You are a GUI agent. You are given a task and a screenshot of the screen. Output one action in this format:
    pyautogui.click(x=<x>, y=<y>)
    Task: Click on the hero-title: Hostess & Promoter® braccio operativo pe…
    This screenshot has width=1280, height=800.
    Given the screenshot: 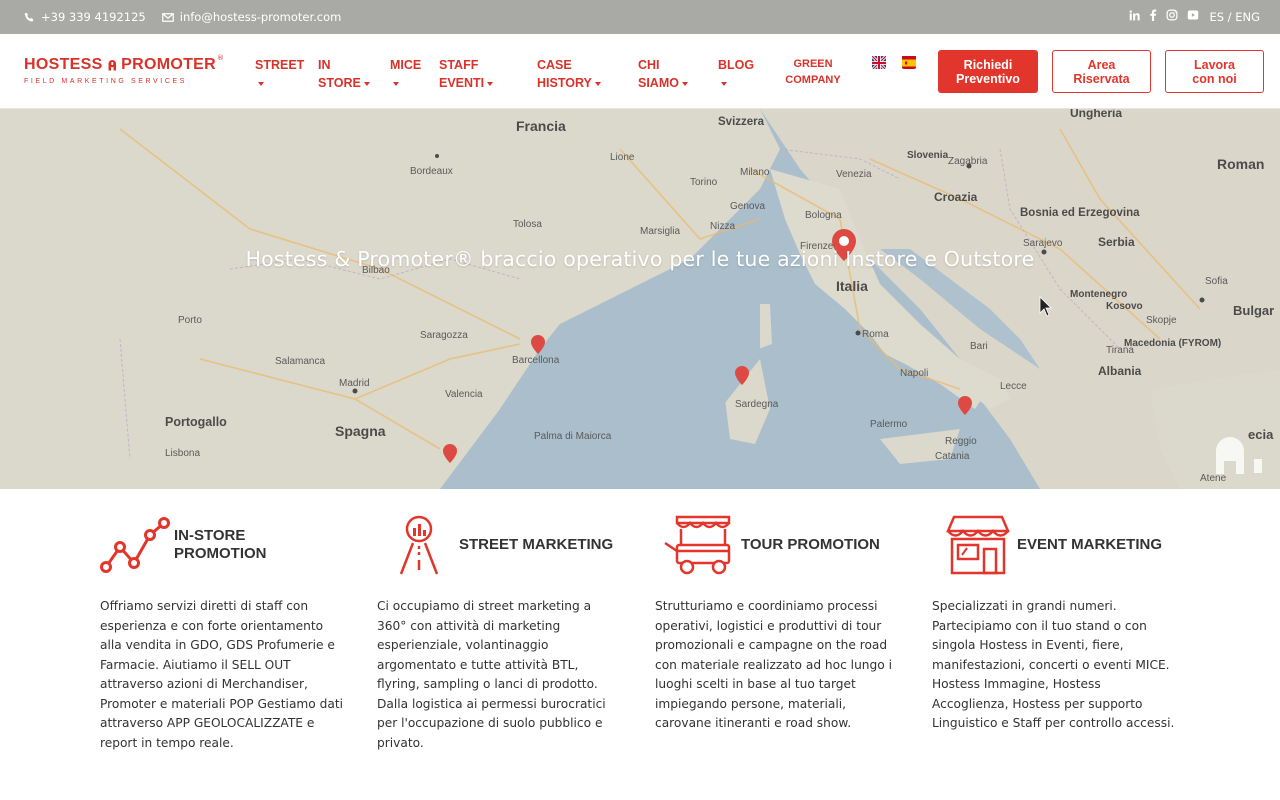 What is the action you would take?
    pyautogui.click(x=640, y=259)
    